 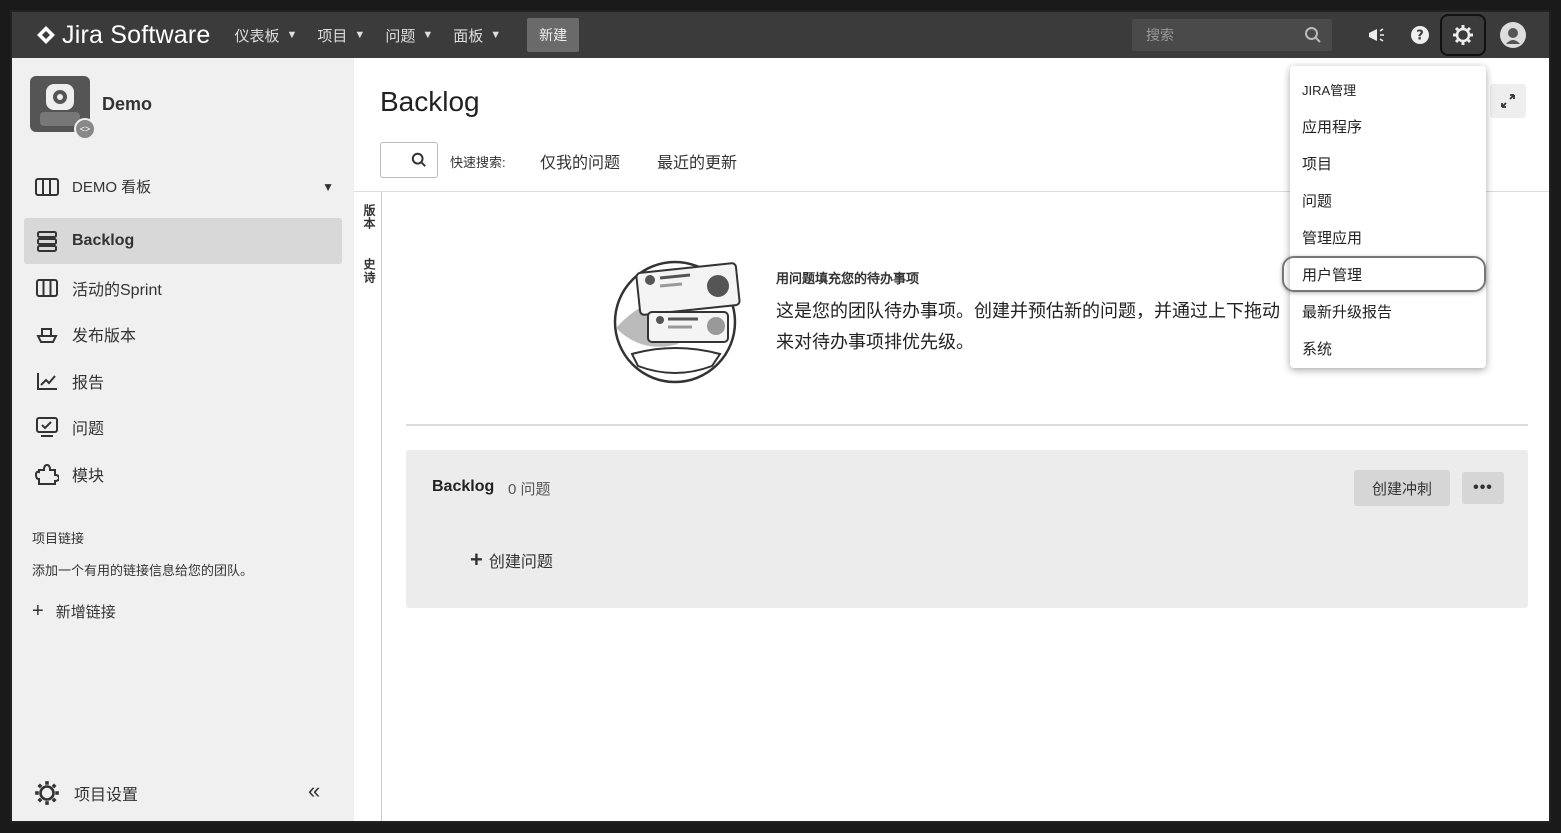 What do you see at coordinates (478, 162) in the screenshot?
I see `quick-search-label: 快速搜索:` at bounding box center [478, 162].